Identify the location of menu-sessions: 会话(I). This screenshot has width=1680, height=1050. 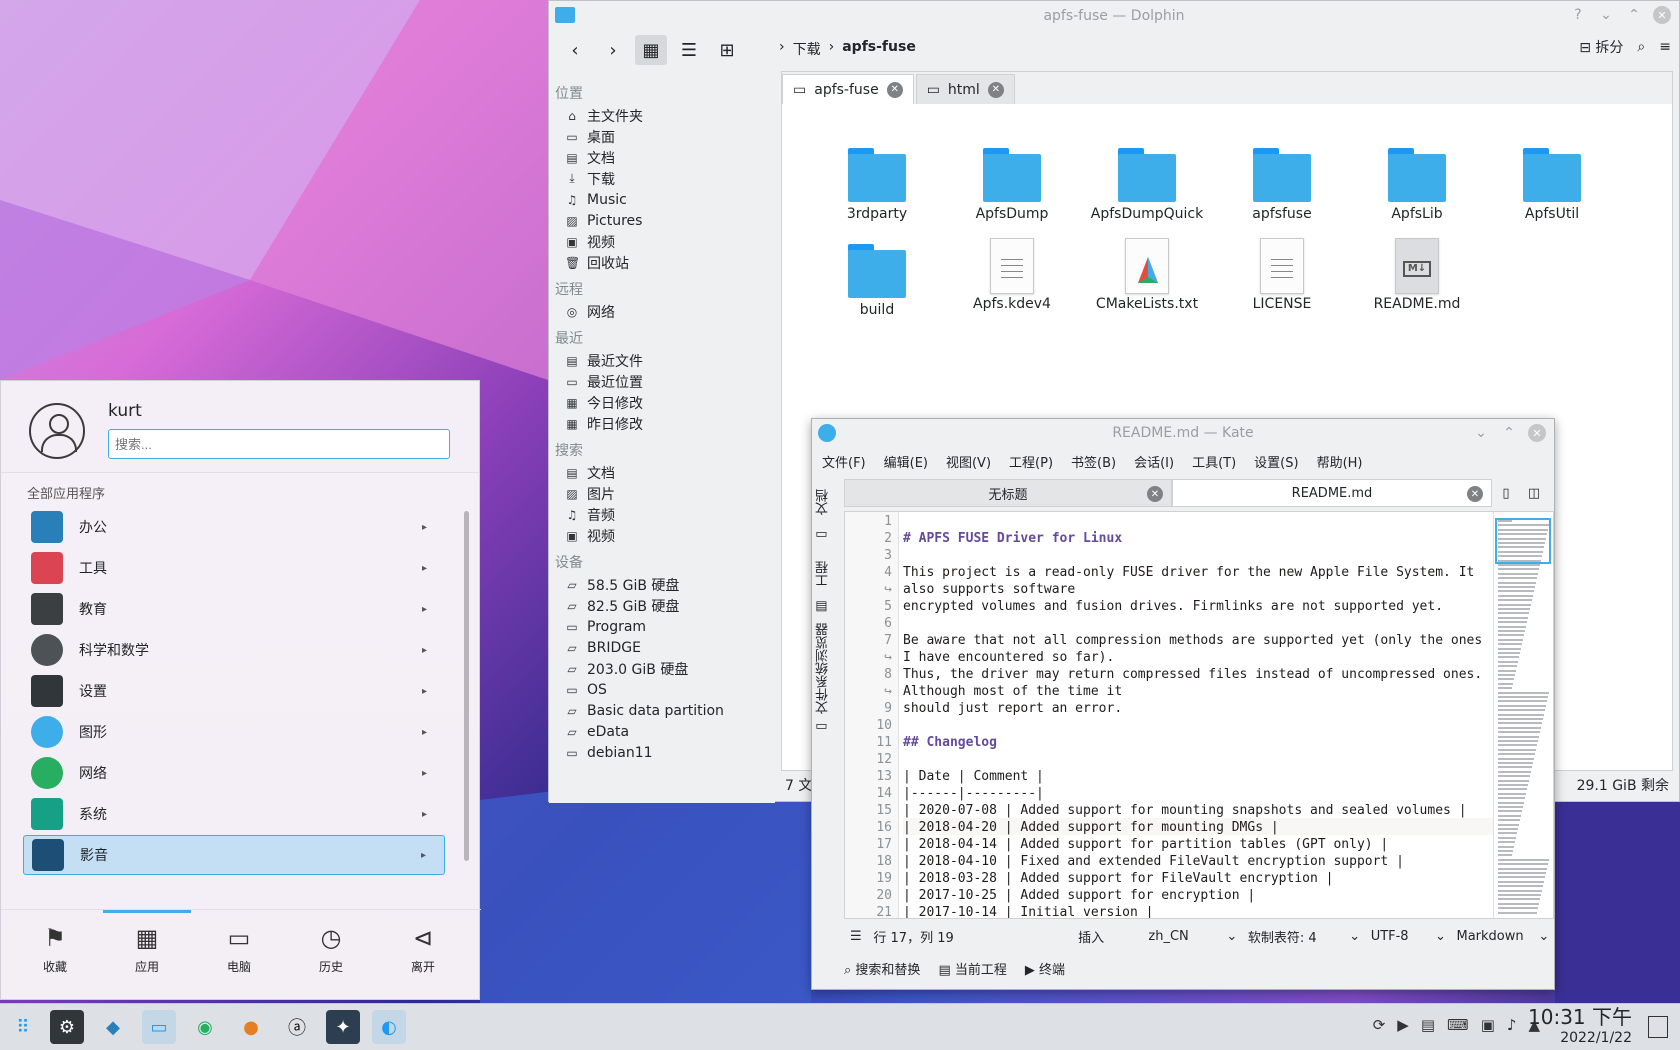
(1154, 461).